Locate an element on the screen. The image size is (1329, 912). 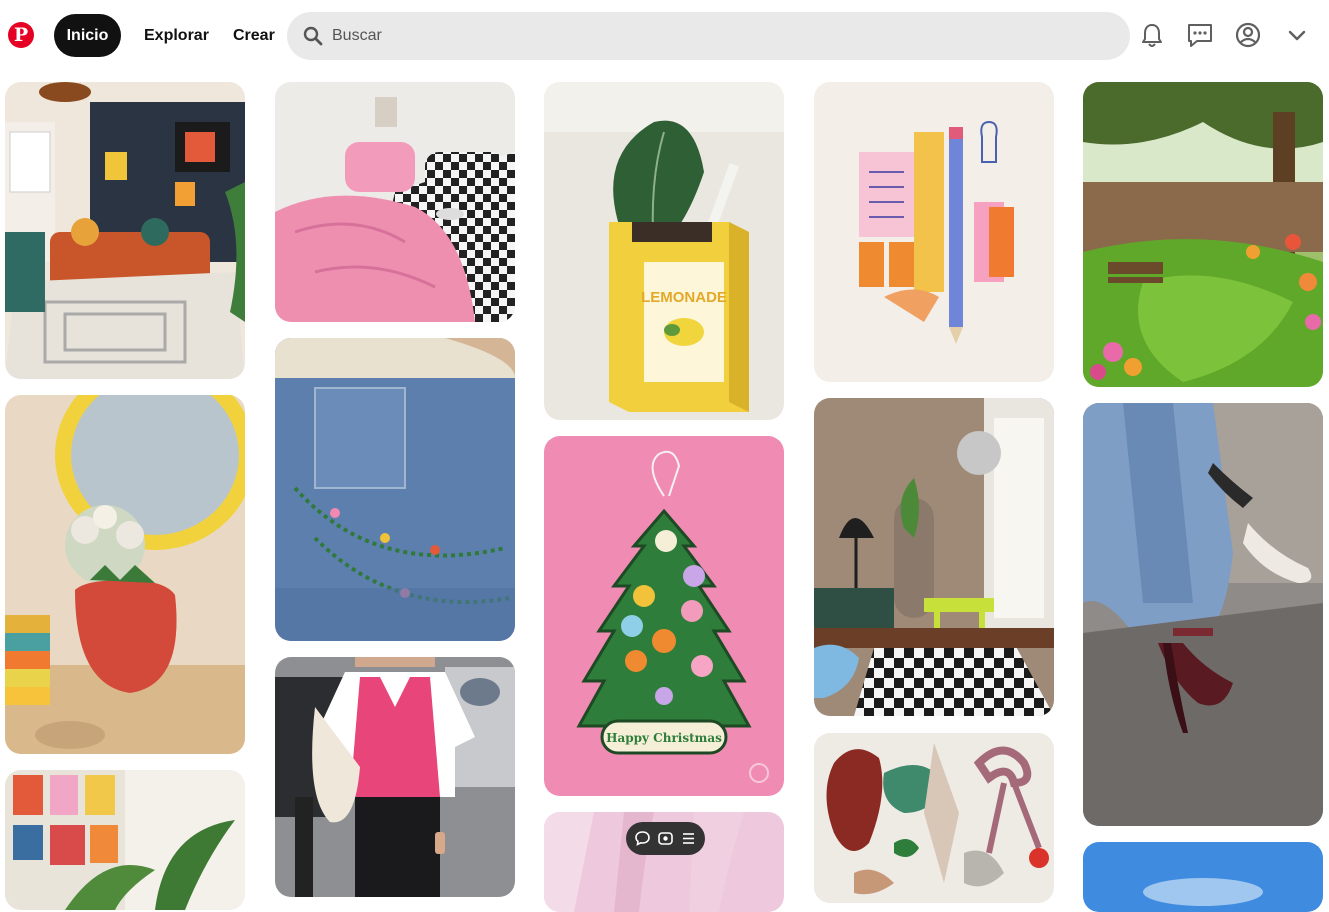
pin-garden is located at coordinates (1203, 234).